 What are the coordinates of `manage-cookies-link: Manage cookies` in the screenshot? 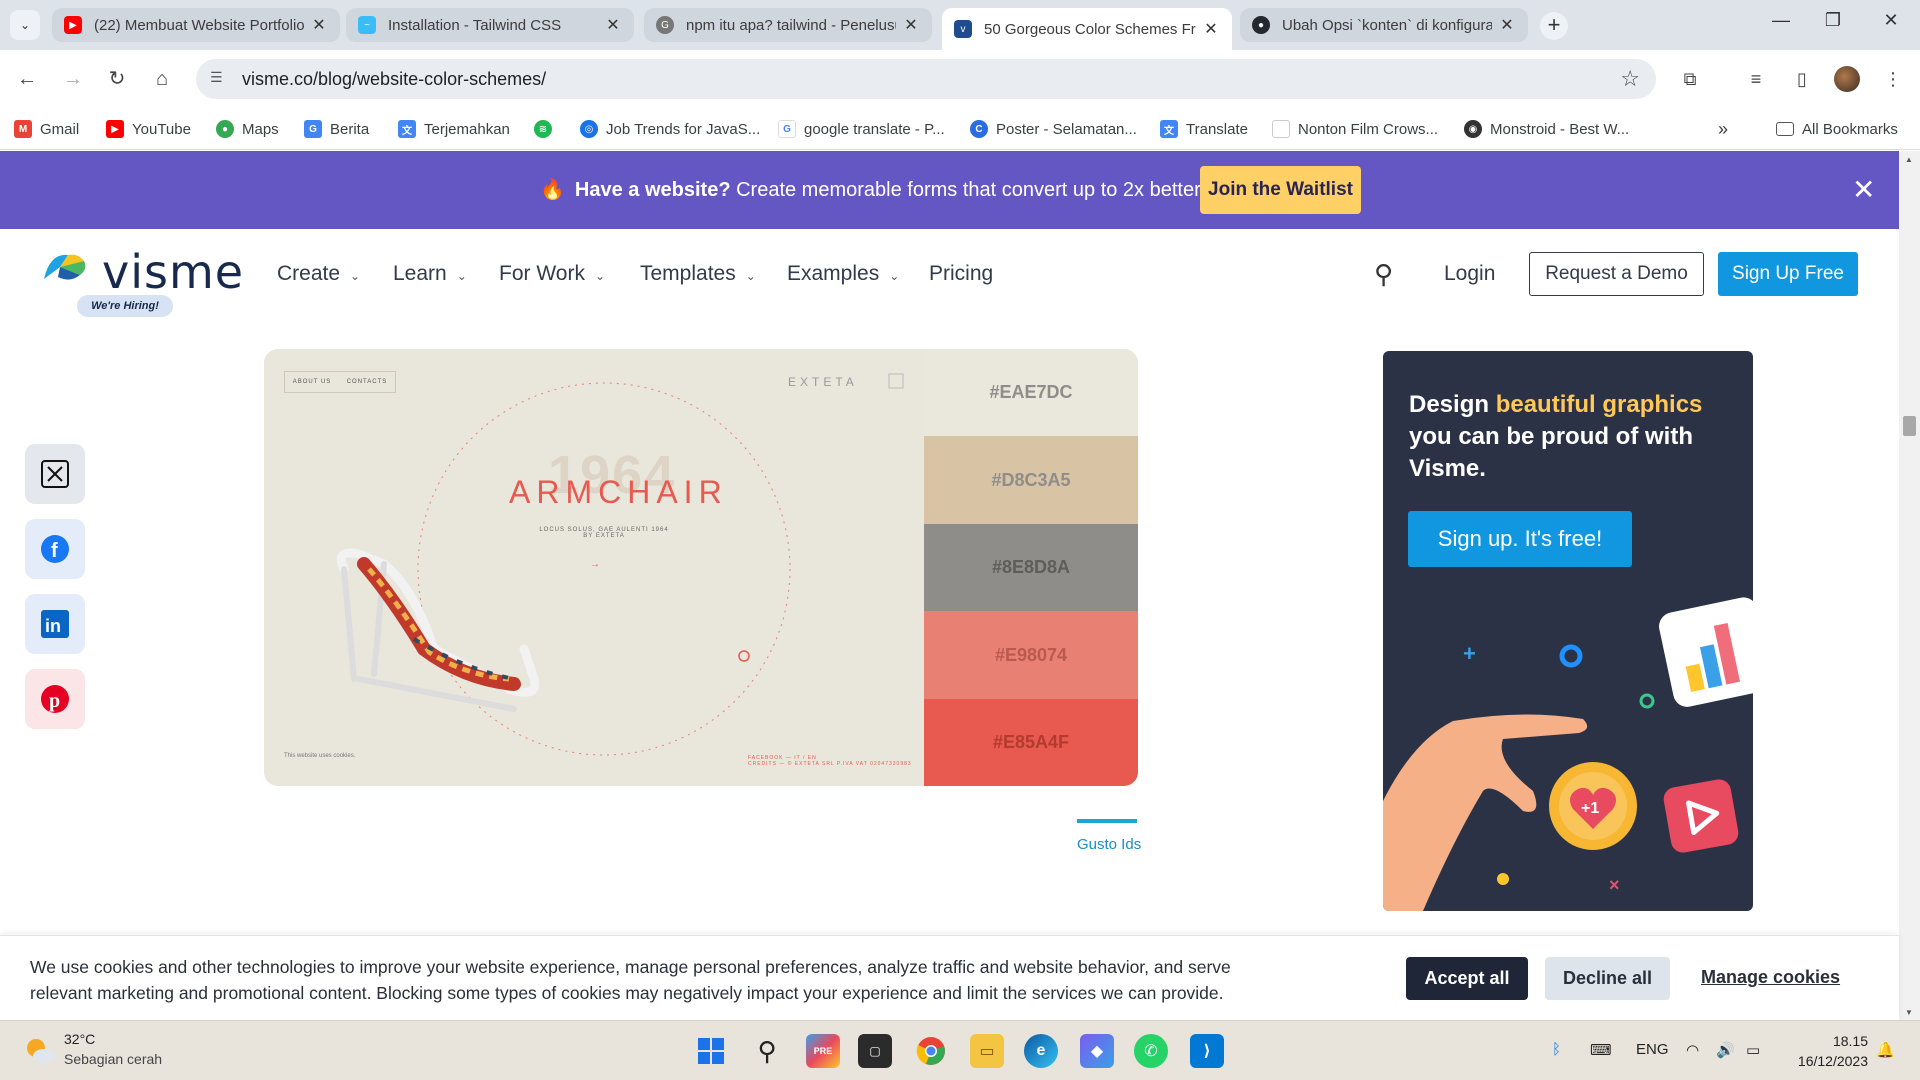 It's located at (1770, 977).